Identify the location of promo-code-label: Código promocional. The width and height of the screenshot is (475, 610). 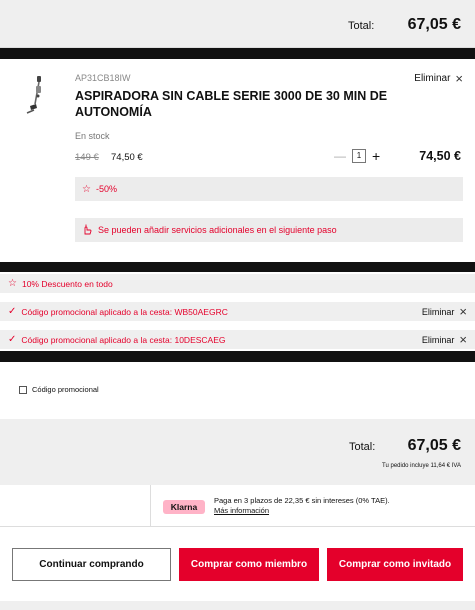
(65, 389).